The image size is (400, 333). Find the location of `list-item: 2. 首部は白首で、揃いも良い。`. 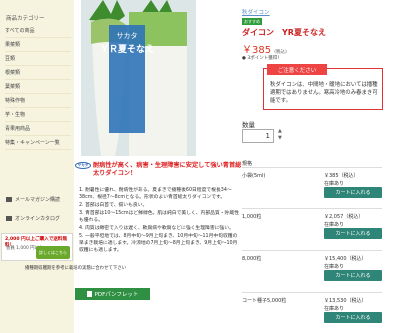

list-item: 2. 首部は白首で、揃いも良い。 is located at coordinates (113, 205).